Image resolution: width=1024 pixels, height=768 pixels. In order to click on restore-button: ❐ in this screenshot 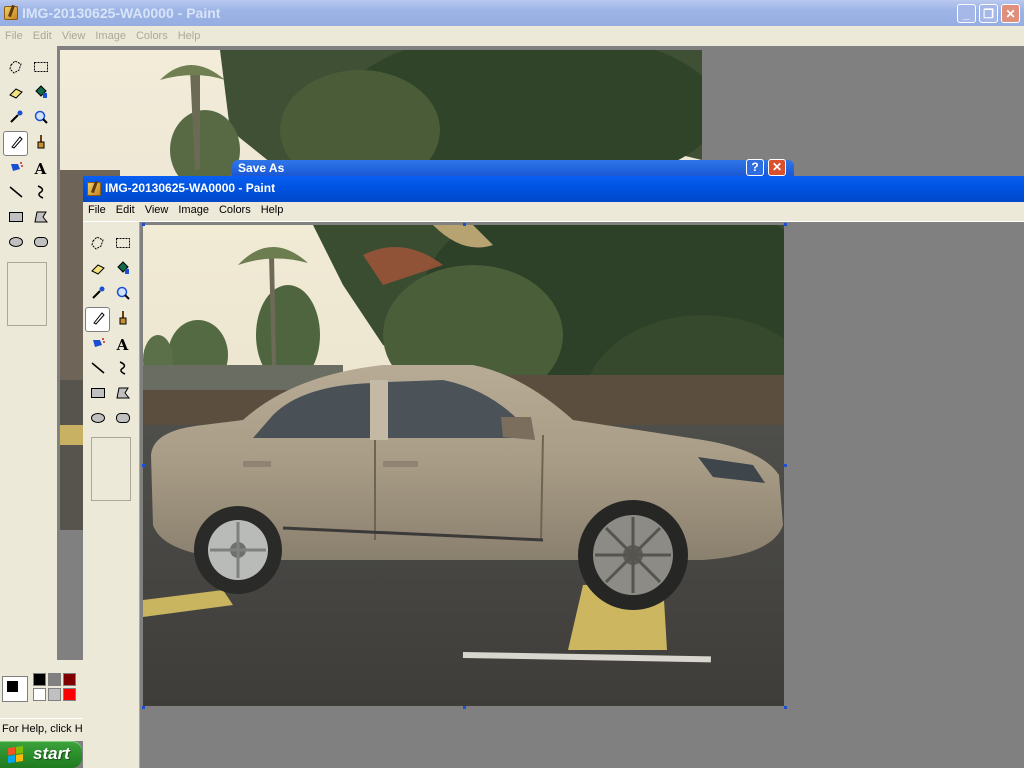, I will do `click(988, 13)`.